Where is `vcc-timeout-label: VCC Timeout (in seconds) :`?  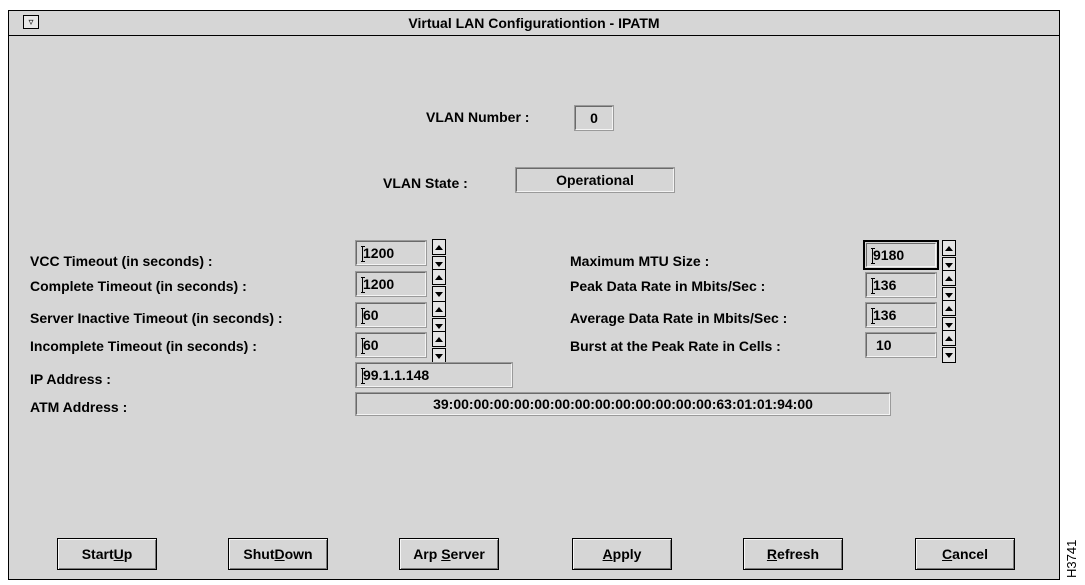
vcc-timeout-label: VCC Timeout (in seconds) : is located at coordinates (121, 261).